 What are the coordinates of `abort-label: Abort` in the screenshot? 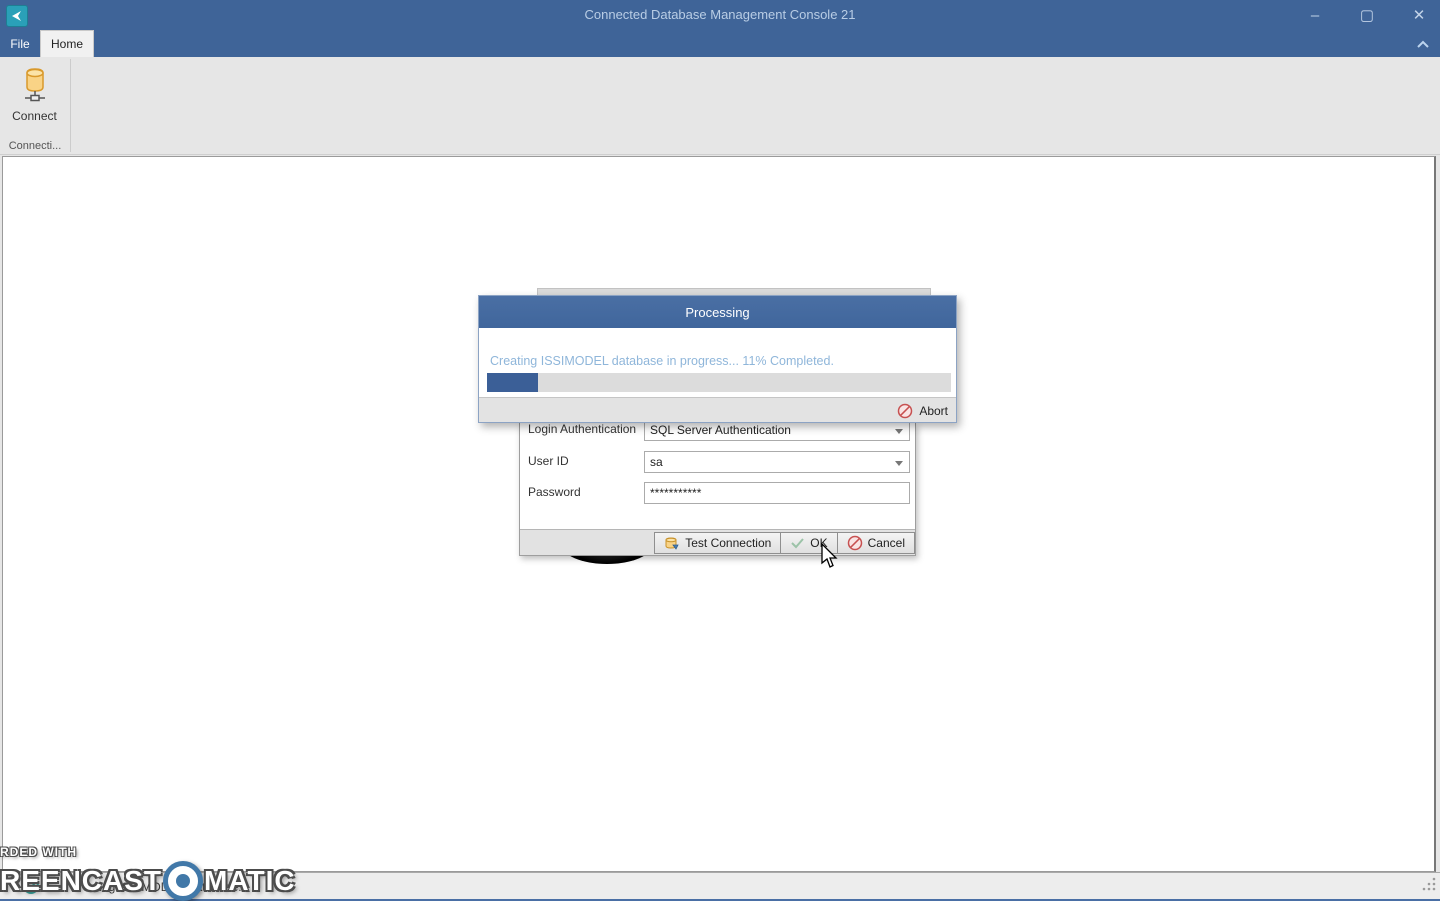 It's located at (933, 410).